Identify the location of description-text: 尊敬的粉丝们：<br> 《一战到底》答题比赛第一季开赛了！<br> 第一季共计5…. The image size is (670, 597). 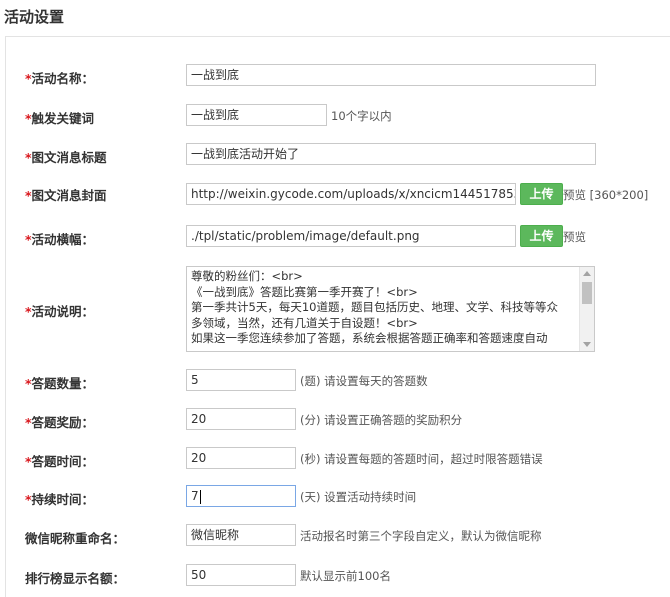
(384, 308).